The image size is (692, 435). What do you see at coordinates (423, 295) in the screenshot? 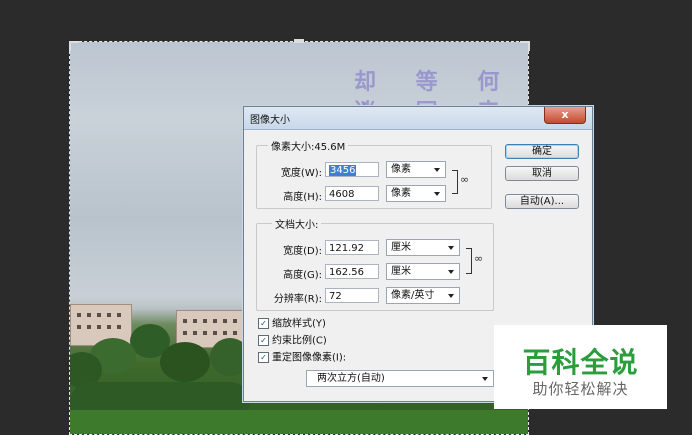
I see `resolution-unit-select: 像素/英寸` at bounding box center [423, 295].